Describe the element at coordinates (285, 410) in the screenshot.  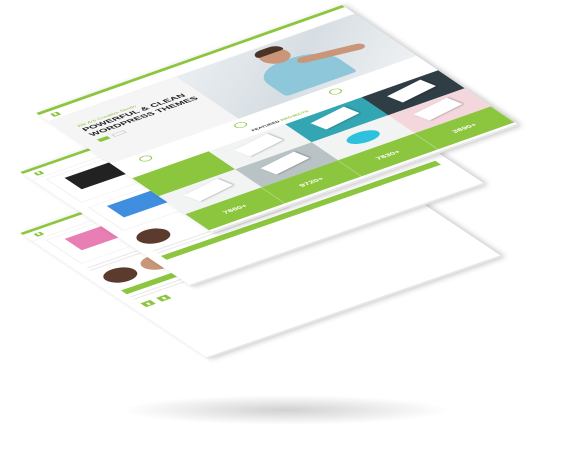
I see `floor-shadow` at that location.